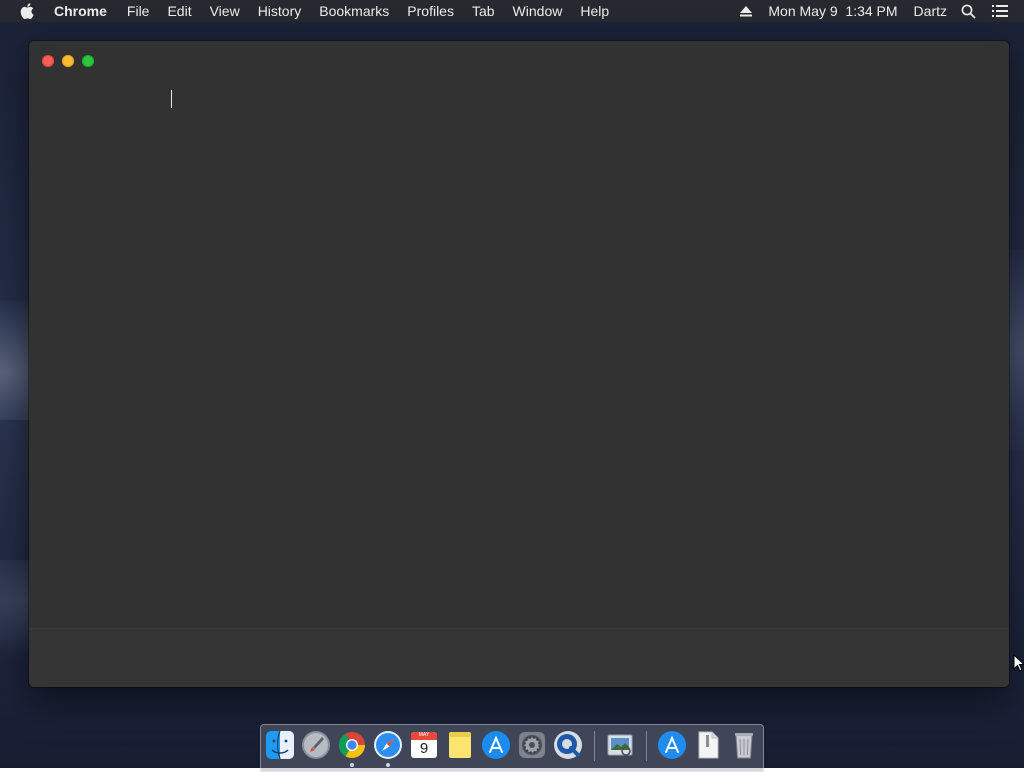  Describe the element at coordinates (1018, 663) in the screenshot. I see `mouse-pointer-icon` at that location.